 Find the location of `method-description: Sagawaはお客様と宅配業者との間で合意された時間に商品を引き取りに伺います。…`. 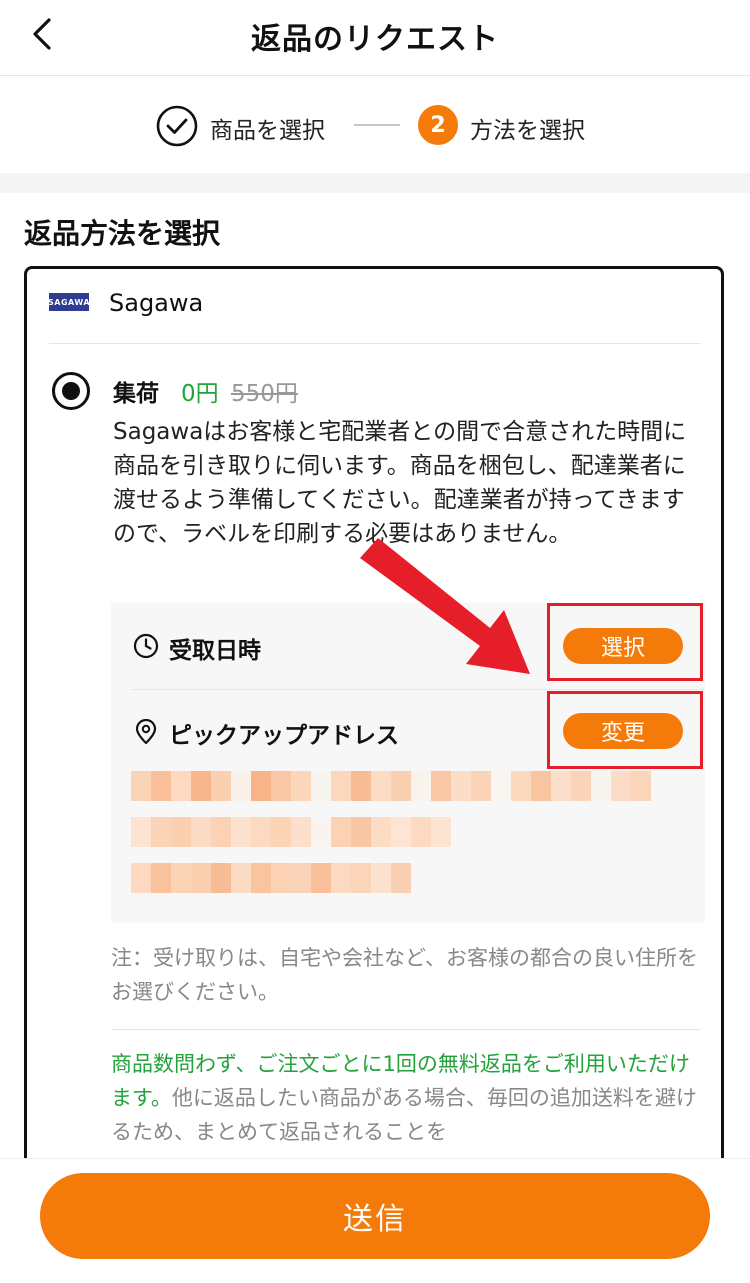

method-description: Sagawaはお客様と宅配業者との間で合意された時間に商品を引き取りに伺います。… is located at coordinates (400, 483).